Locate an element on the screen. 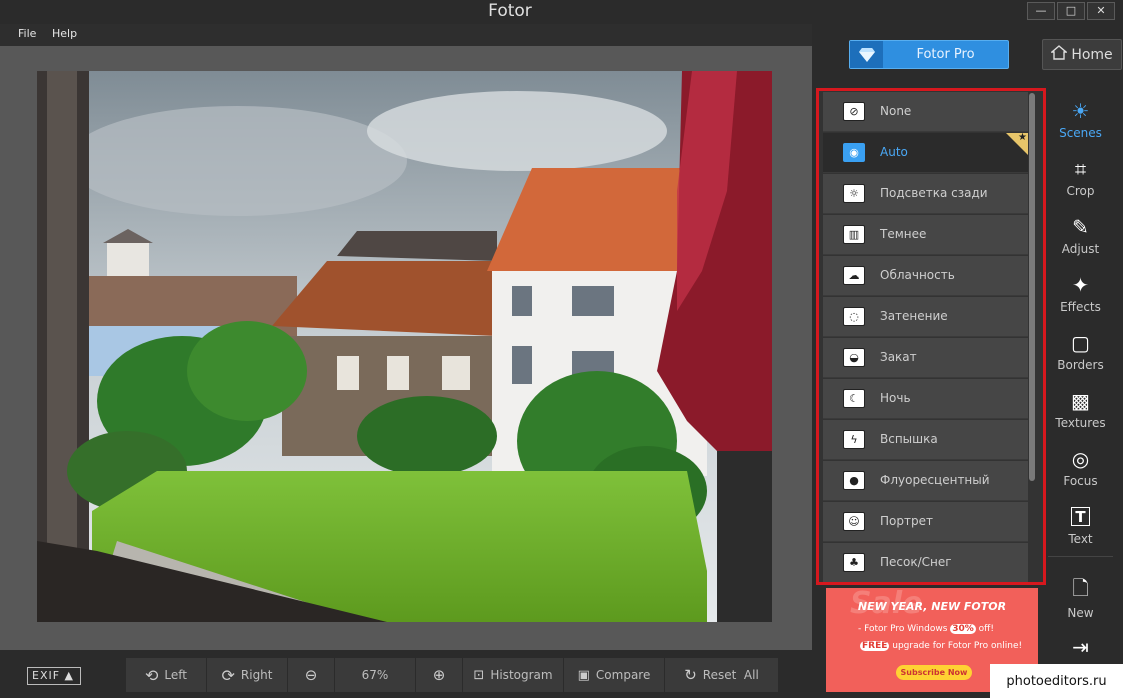 The height and width of the screenshot is (698, 1123). home-button: Home is located at coordinates (1082, 54).